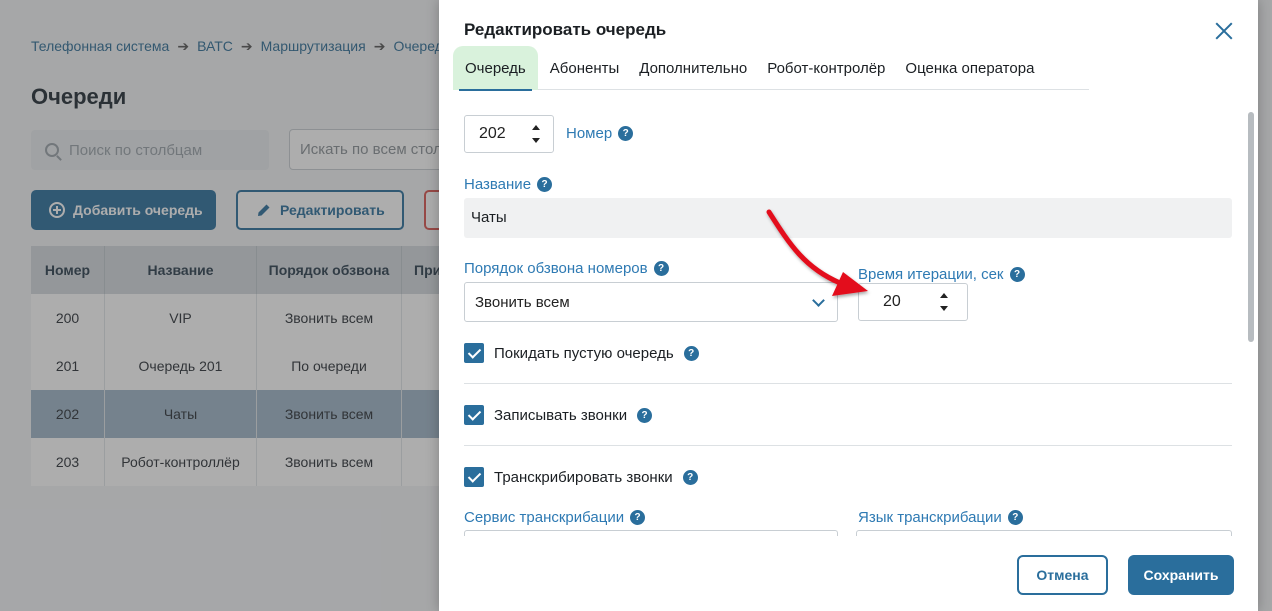  Describe the element at coordinates (1181, 575) in the screenshot. I see `save-button: Сохранить` at that location.